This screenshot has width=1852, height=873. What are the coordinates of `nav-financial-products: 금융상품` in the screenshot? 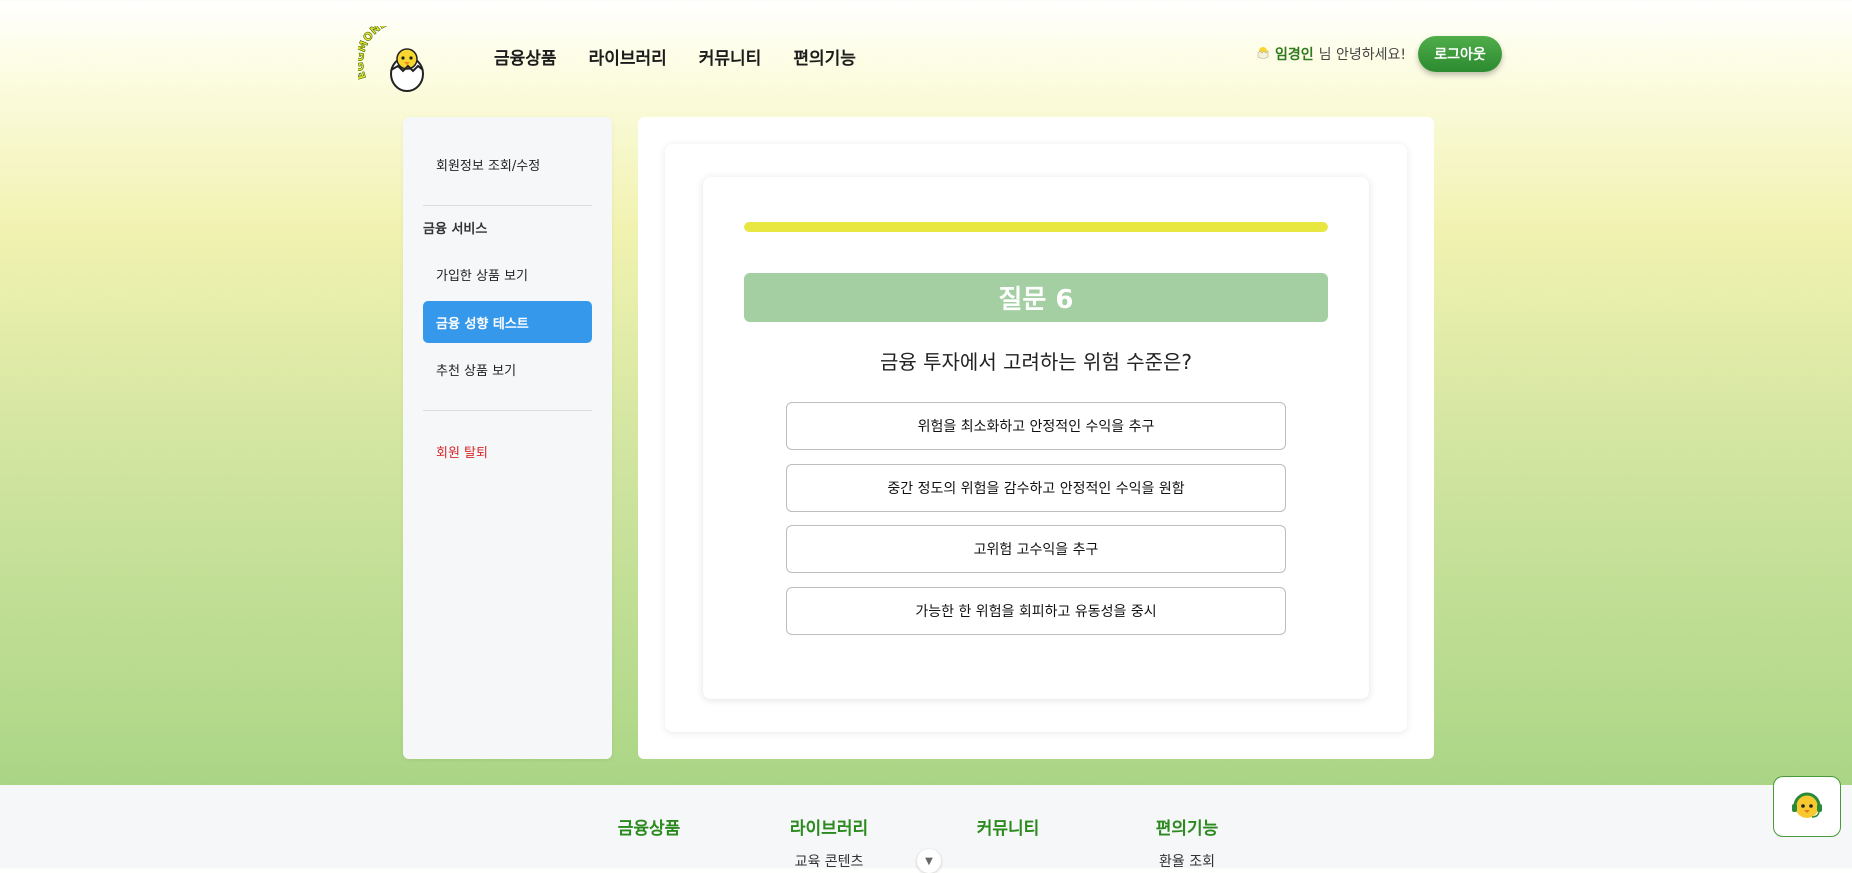 It's located at (525, 56).